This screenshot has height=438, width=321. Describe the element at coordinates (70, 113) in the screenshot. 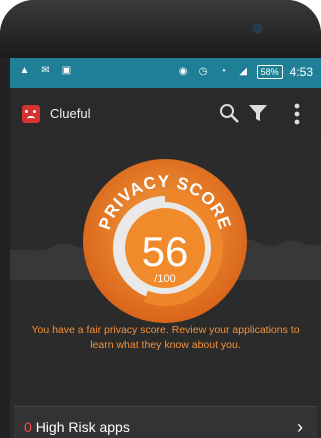

I see `app-title: Clueful` at that location.